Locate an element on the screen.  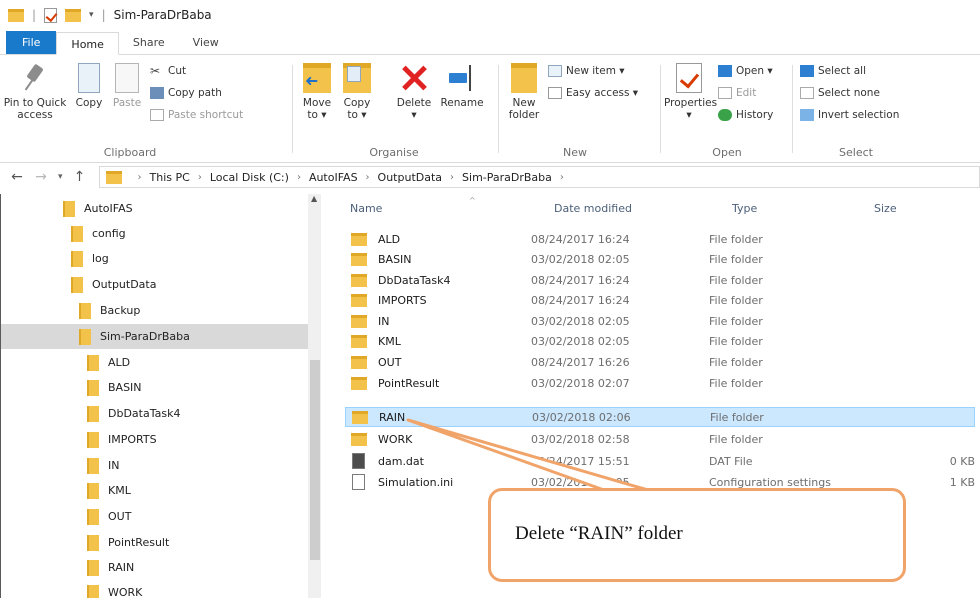
callout-arrow is located at coordinates (528, 455).